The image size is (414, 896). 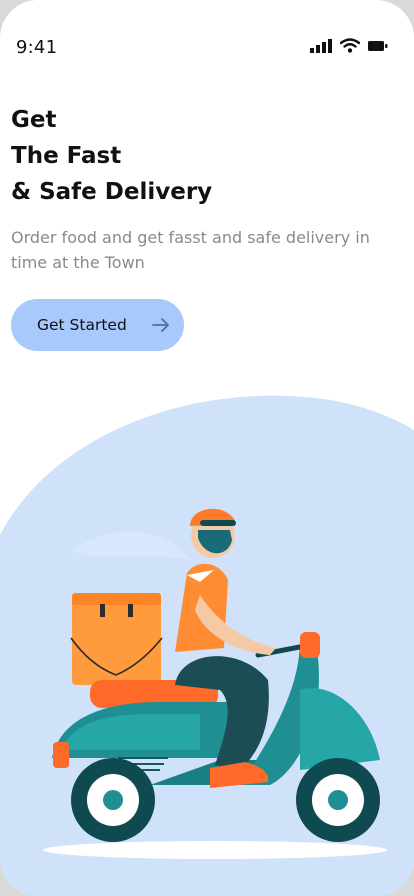 I want to click on status-bar: 9:41, so click(x=207, y=45).